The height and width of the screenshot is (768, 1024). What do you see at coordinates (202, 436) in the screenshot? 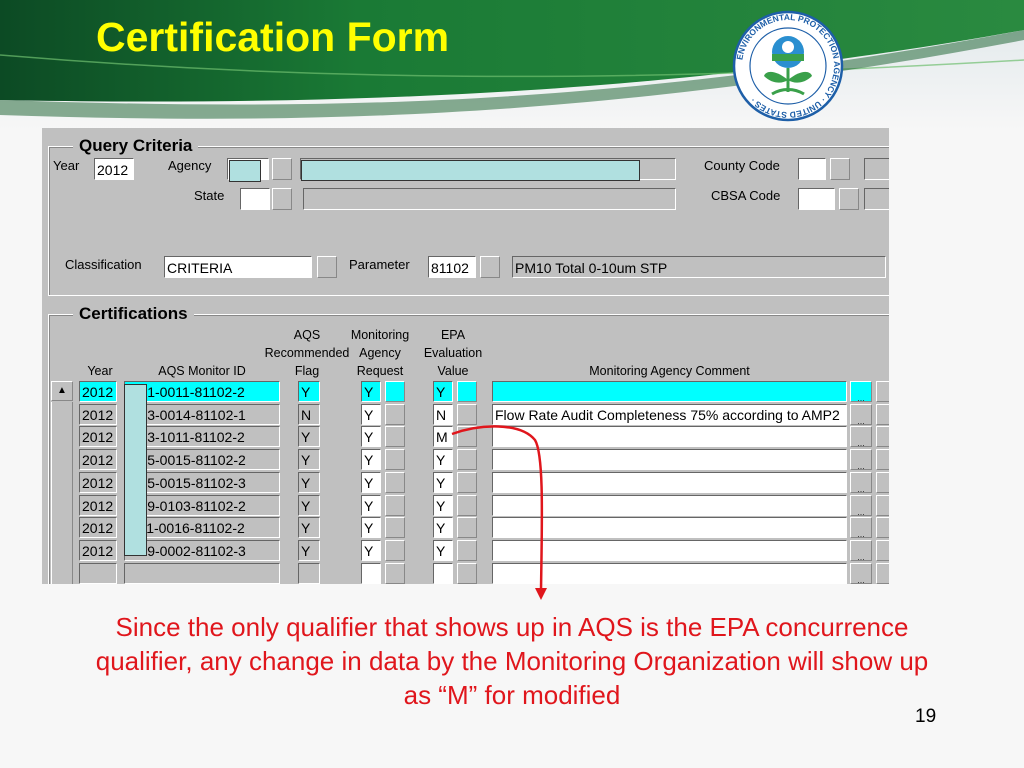
I see `row-monitor-id-field: -003-1011-81102-2` at bounding box center [202, 436].